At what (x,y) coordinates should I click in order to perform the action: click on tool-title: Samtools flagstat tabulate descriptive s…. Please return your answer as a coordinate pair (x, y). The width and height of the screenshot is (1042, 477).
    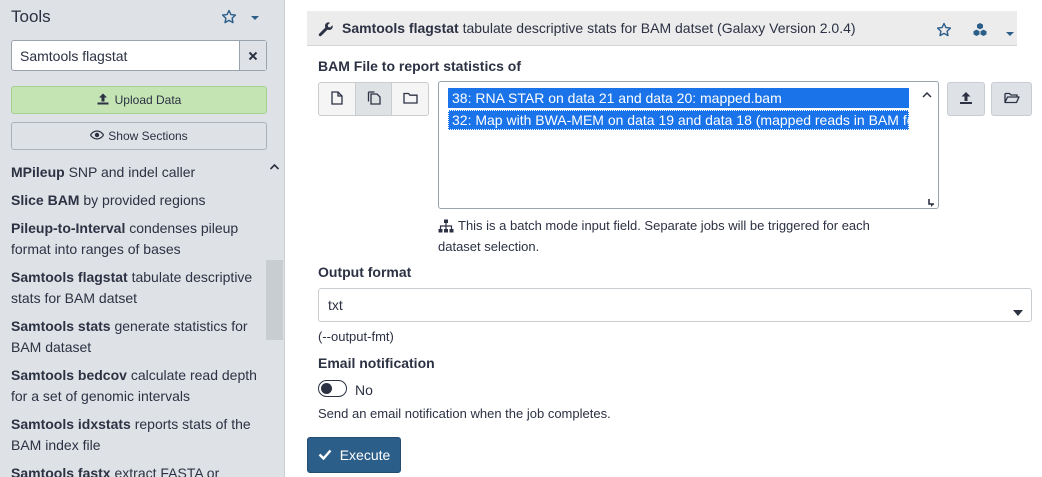
    Looking at the image, I should click on (599, 28).